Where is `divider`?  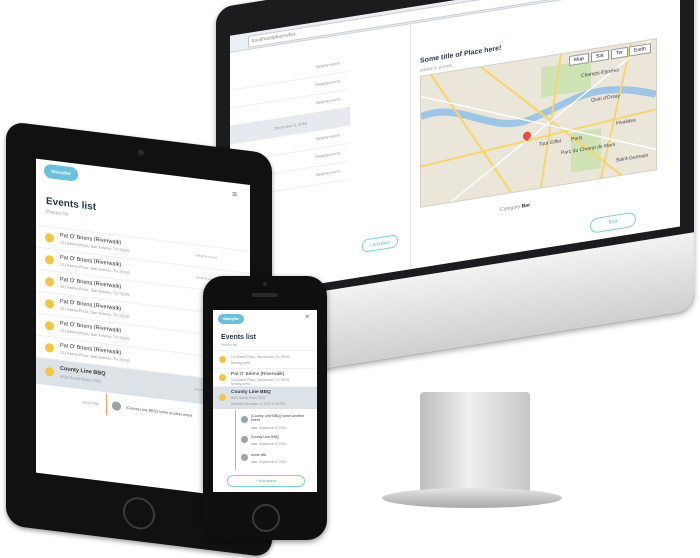 divider is located at coordinates (410, 146).